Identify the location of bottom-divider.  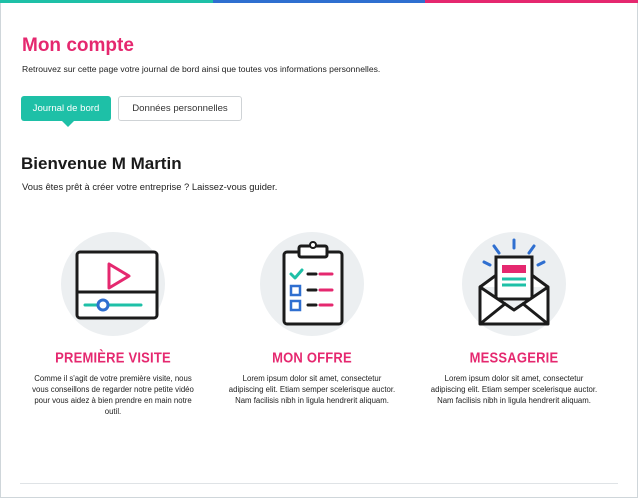
(319, 483).